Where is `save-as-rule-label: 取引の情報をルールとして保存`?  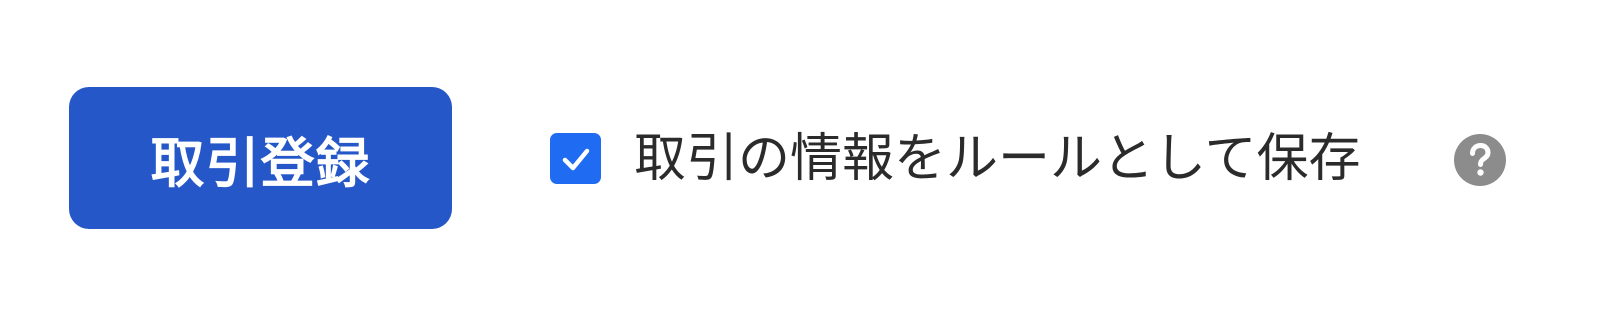
save-as-rule-label: 取引の情報をルールとして保存 is located at coordinates (997, 159).